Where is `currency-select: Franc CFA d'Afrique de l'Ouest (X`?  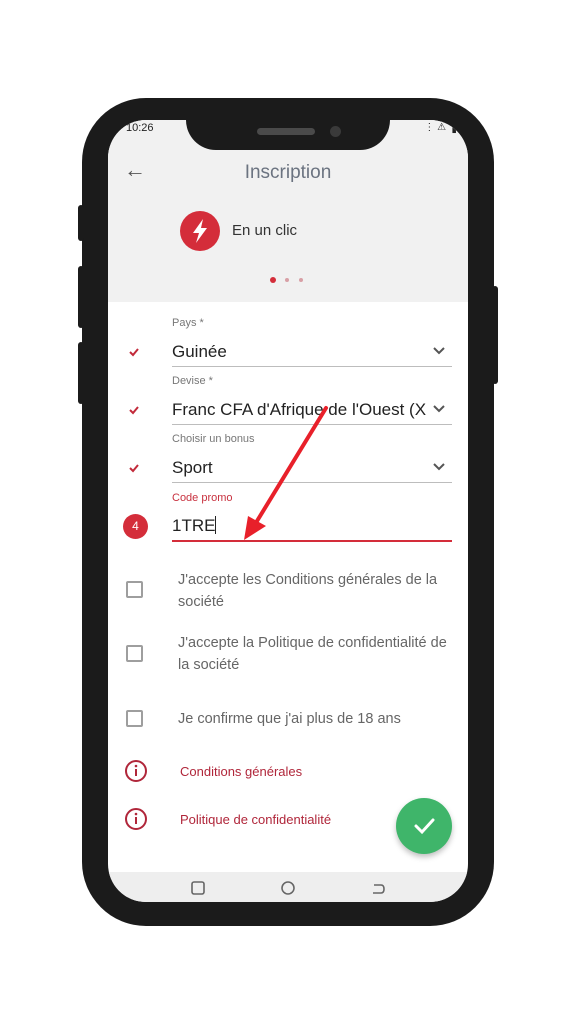 currency-select: Franc CFA d'Afrique de l'Ouest (X is located at coordinates (301, 410).